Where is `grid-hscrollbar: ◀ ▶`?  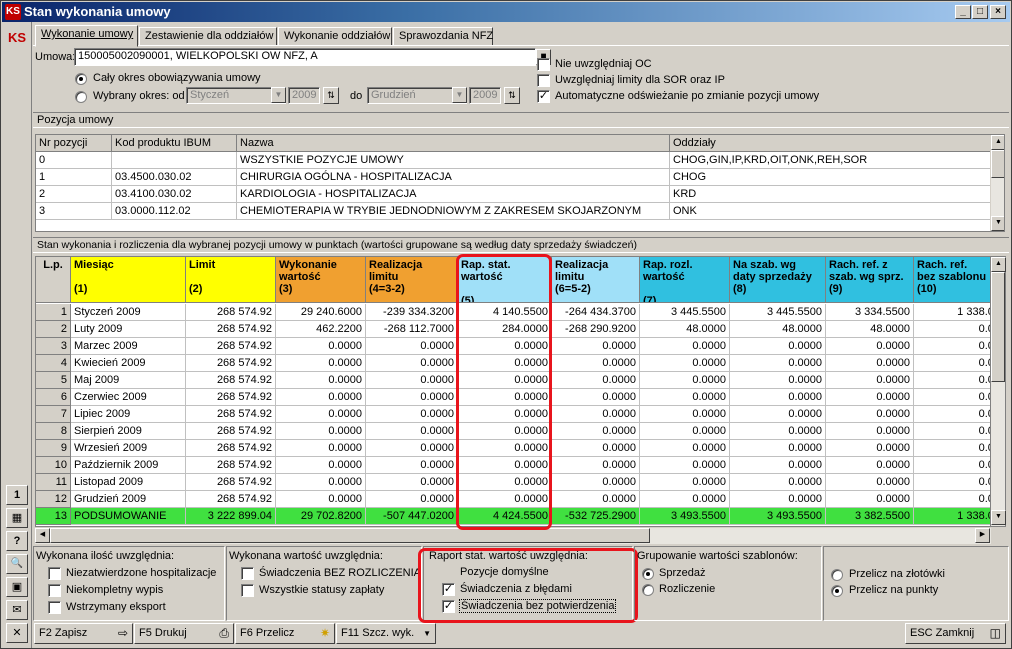 grid-hscrollbar: ◀ ▶ is located at coordinates (513, 536).